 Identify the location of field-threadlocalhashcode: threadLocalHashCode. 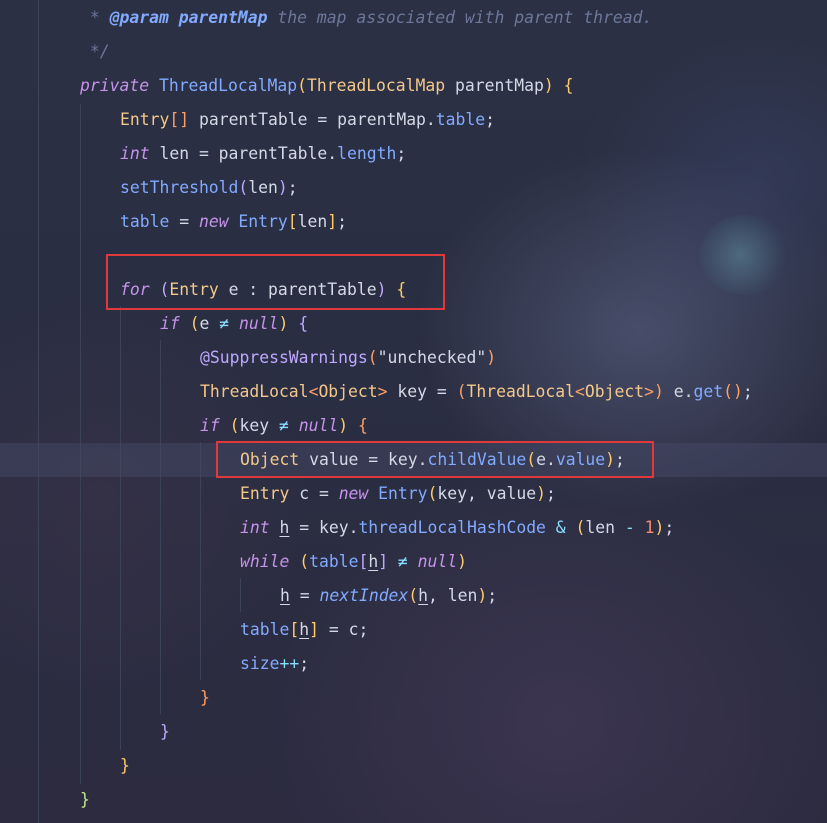
(452, 527).